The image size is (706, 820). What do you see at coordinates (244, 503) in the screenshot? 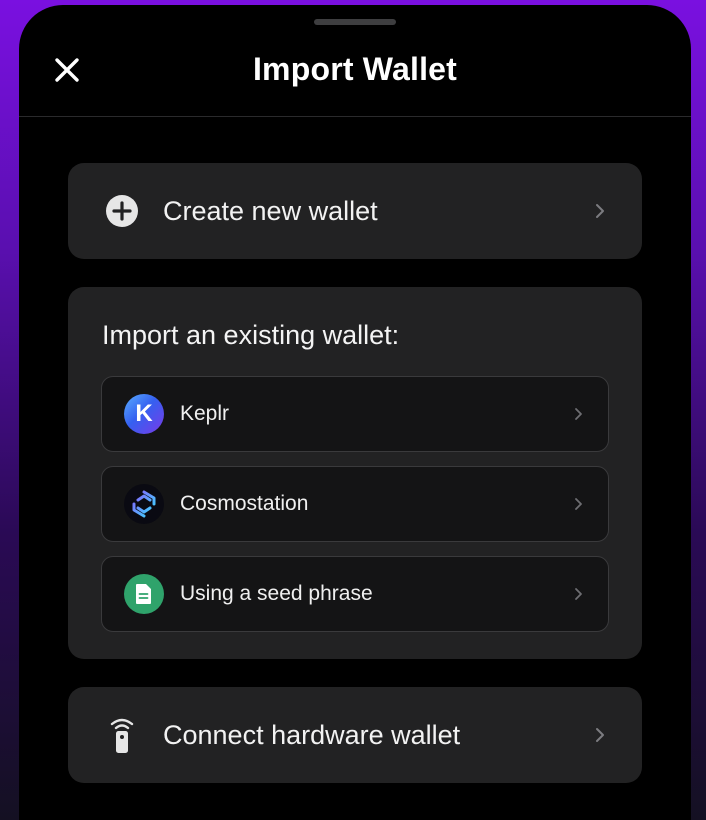
I see `cosmostation-label: Cosmostation` at bounding box center [244, 503].